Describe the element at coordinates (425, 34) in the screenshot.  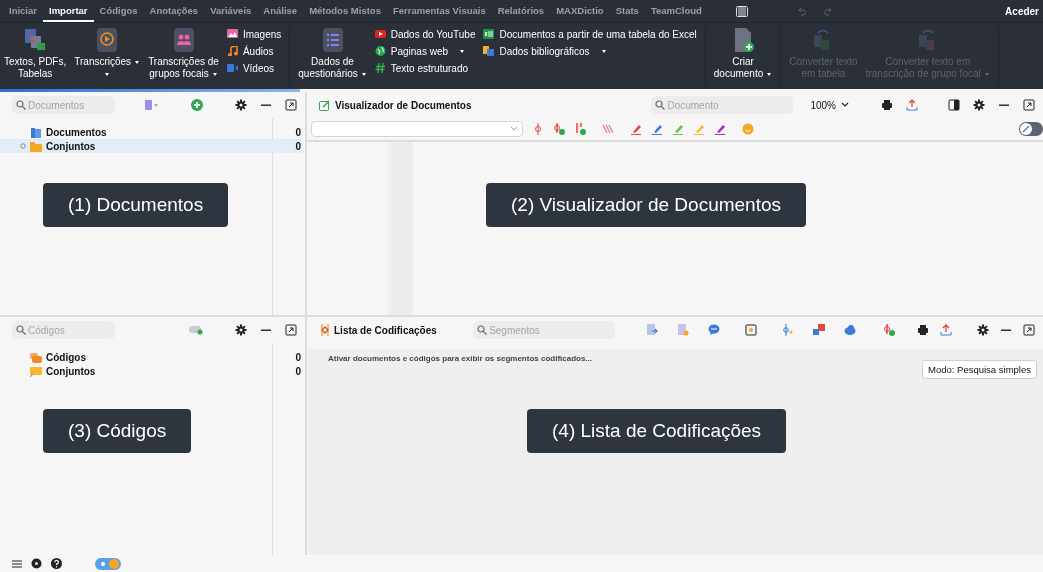
I see `ribbon-button: Dados do YouTube` at that location.